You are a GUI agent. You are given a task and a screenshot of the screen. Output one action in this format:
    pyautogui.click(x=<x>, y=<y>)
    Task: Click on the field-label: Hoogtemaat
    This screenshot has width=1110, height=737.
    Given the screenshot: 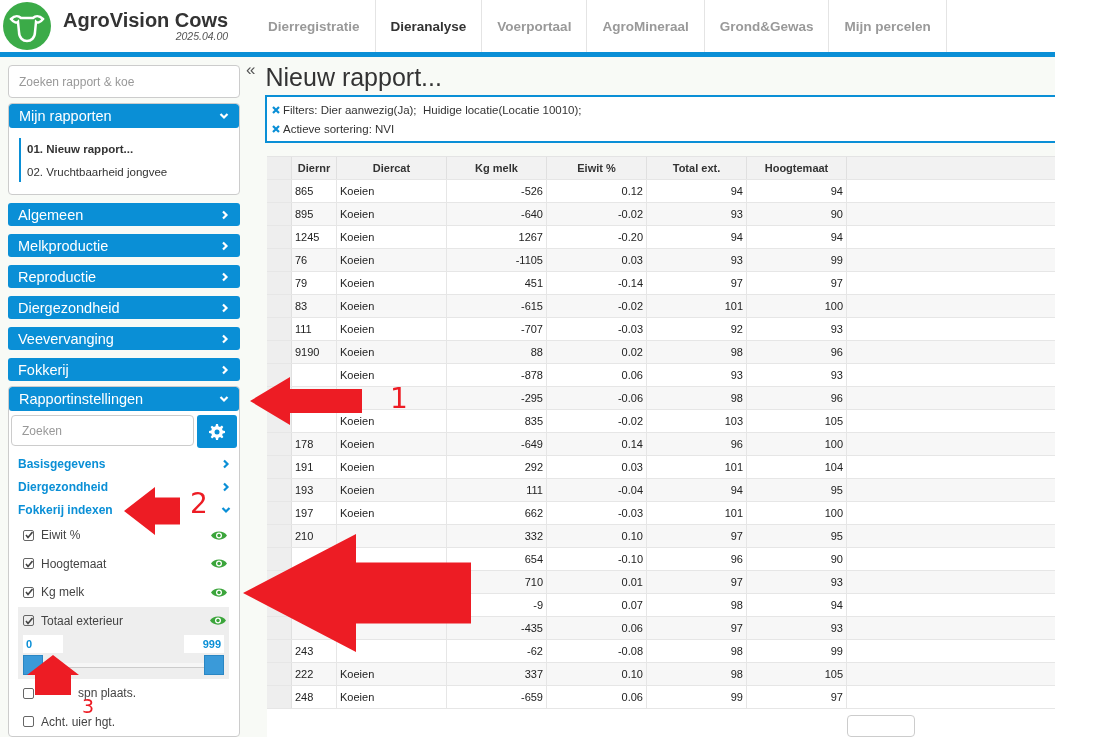 What is the action you would take?
    pyautogui.click(x=74, y=563)
    